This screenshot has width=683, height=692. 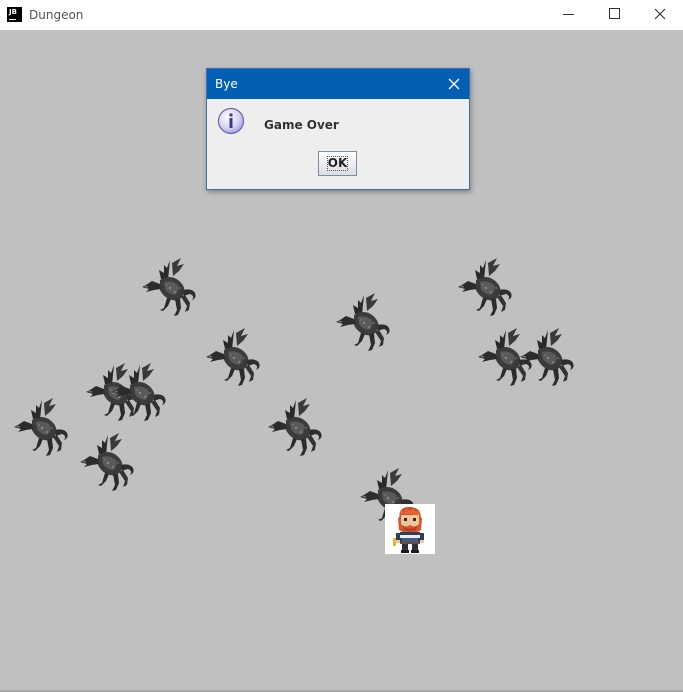 I want to click on maximize-icon, so click(x=614, y=13).